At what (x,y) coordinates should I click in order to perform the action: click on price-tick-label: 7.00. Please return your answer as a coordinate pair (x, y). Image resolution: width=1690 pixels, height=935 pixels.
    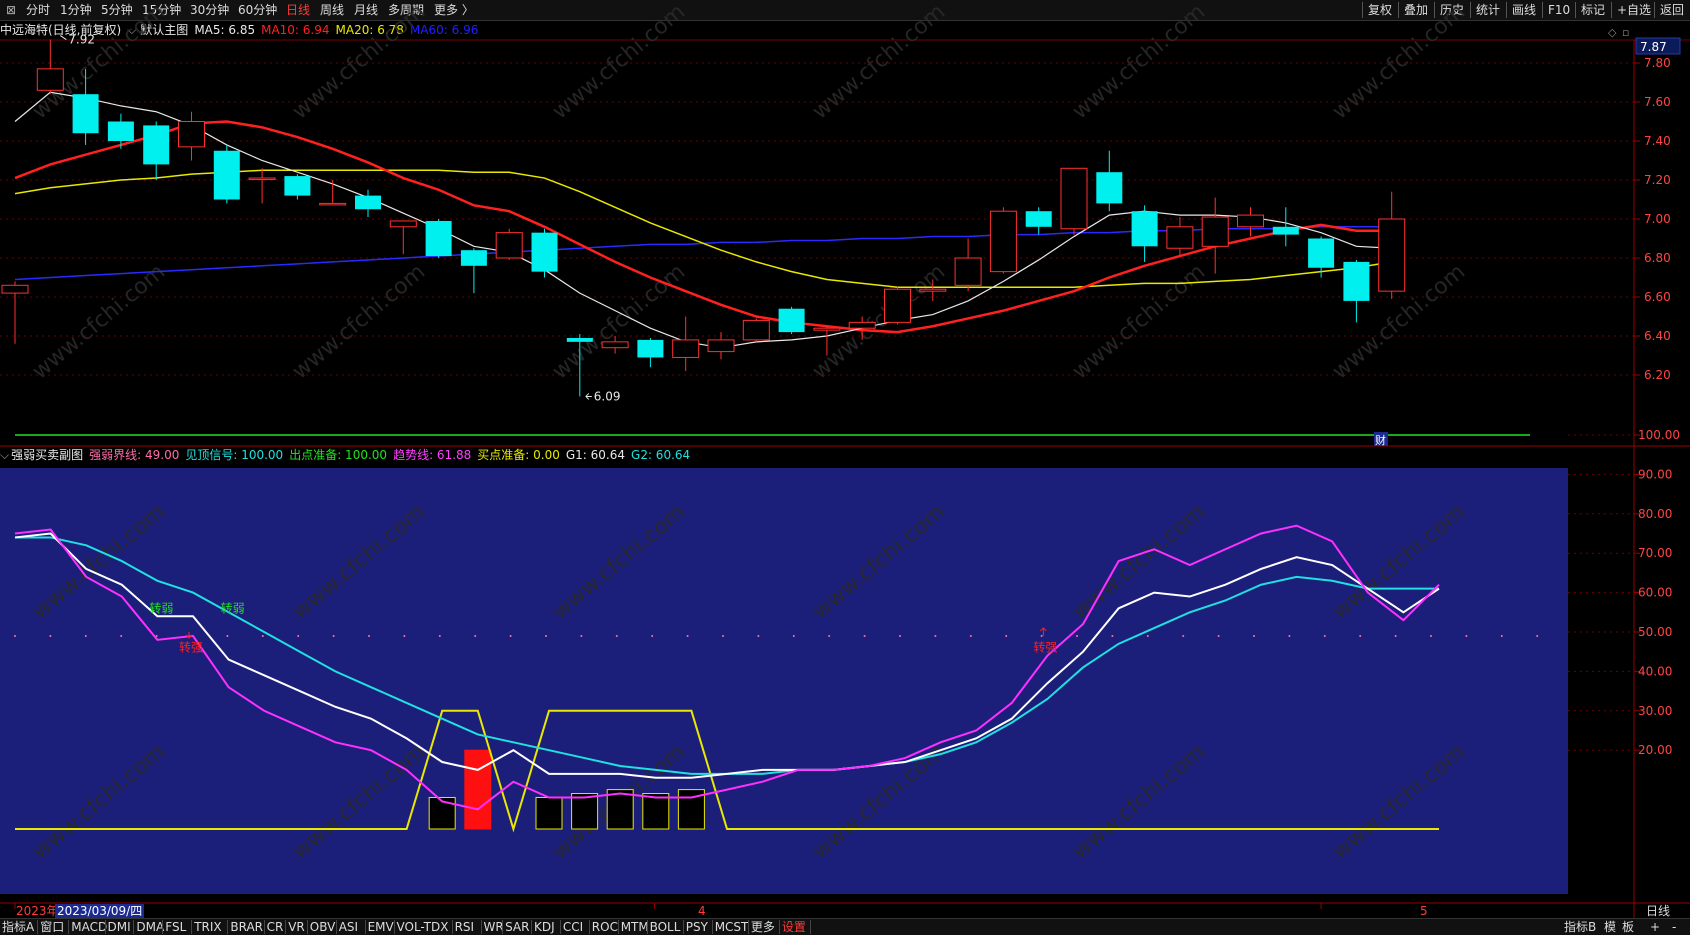
    Looking at the image, I should click on (1657, 219).